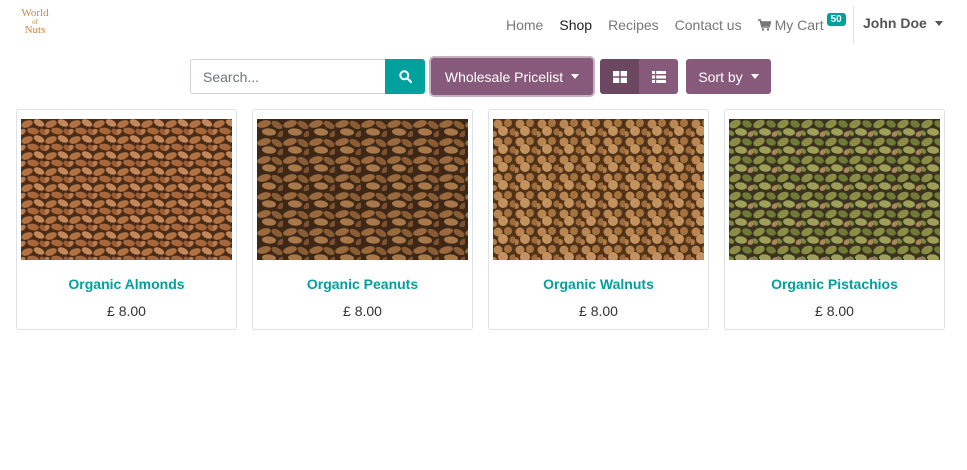 This screenshot has width=967, height=470. What do you see at coordinates (834, 189) in the screenshot?
I see `product-image-pistachios` at bounding box center [834, 189].